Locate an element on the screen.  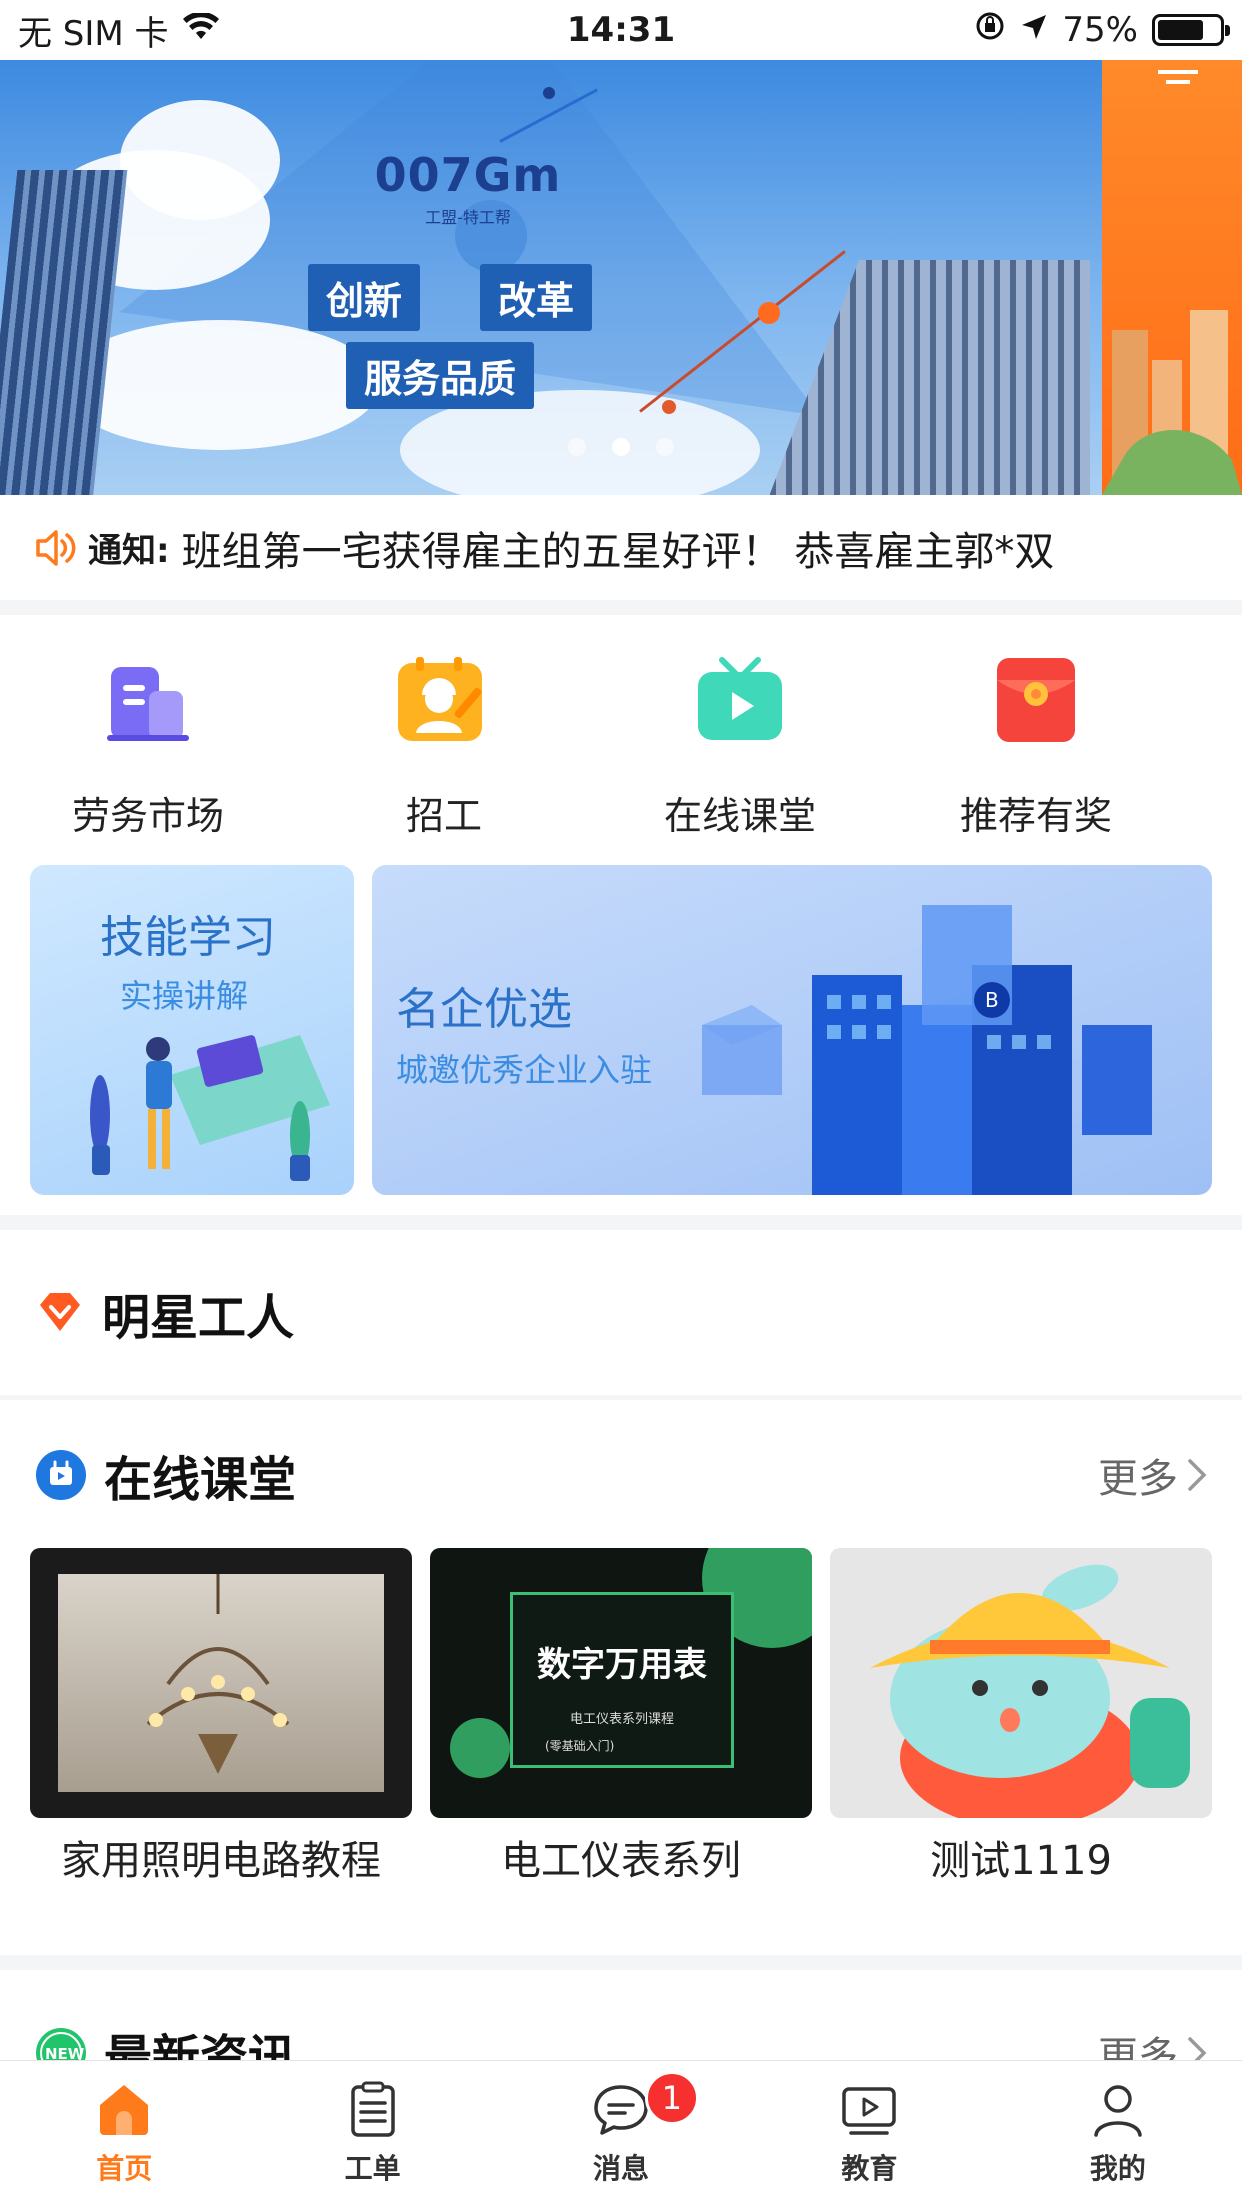
quick-item-labor-market: 劳务市场 is located at coordinates (148, 742).